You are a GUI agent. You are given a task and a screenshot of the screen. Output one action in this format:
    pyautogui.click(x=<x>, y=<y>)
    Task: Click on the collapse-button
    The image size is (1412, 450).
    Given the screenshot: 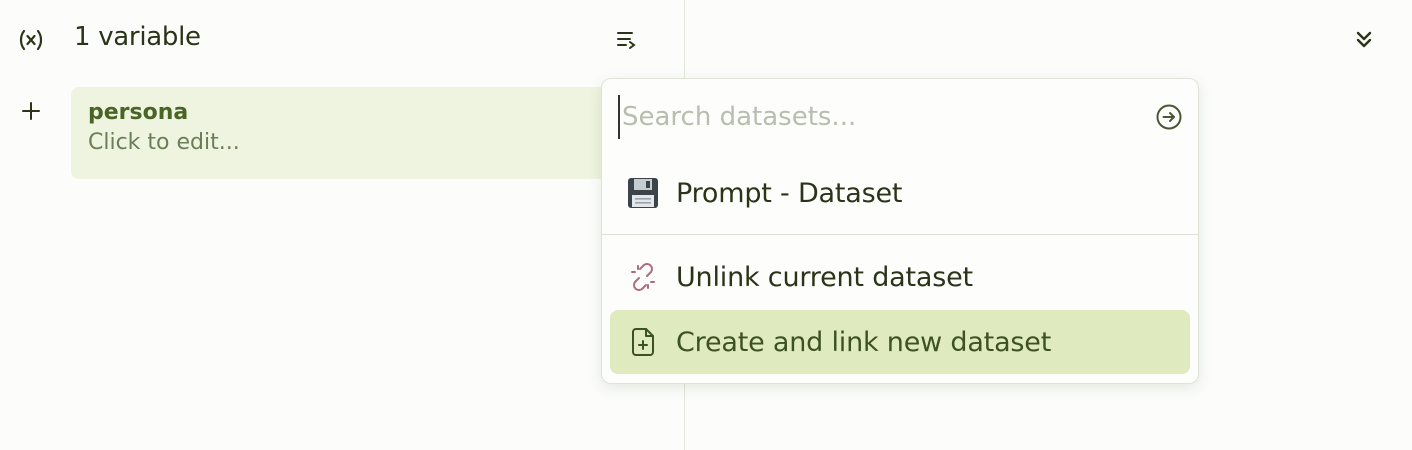 What is the action you would take?
    pyautogui.click(x=1364, y=39)
    